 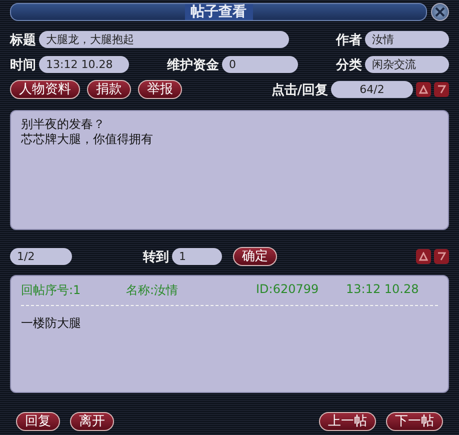 I want to click on time-field: 13:12 10.28, so click(x=84, y=64).